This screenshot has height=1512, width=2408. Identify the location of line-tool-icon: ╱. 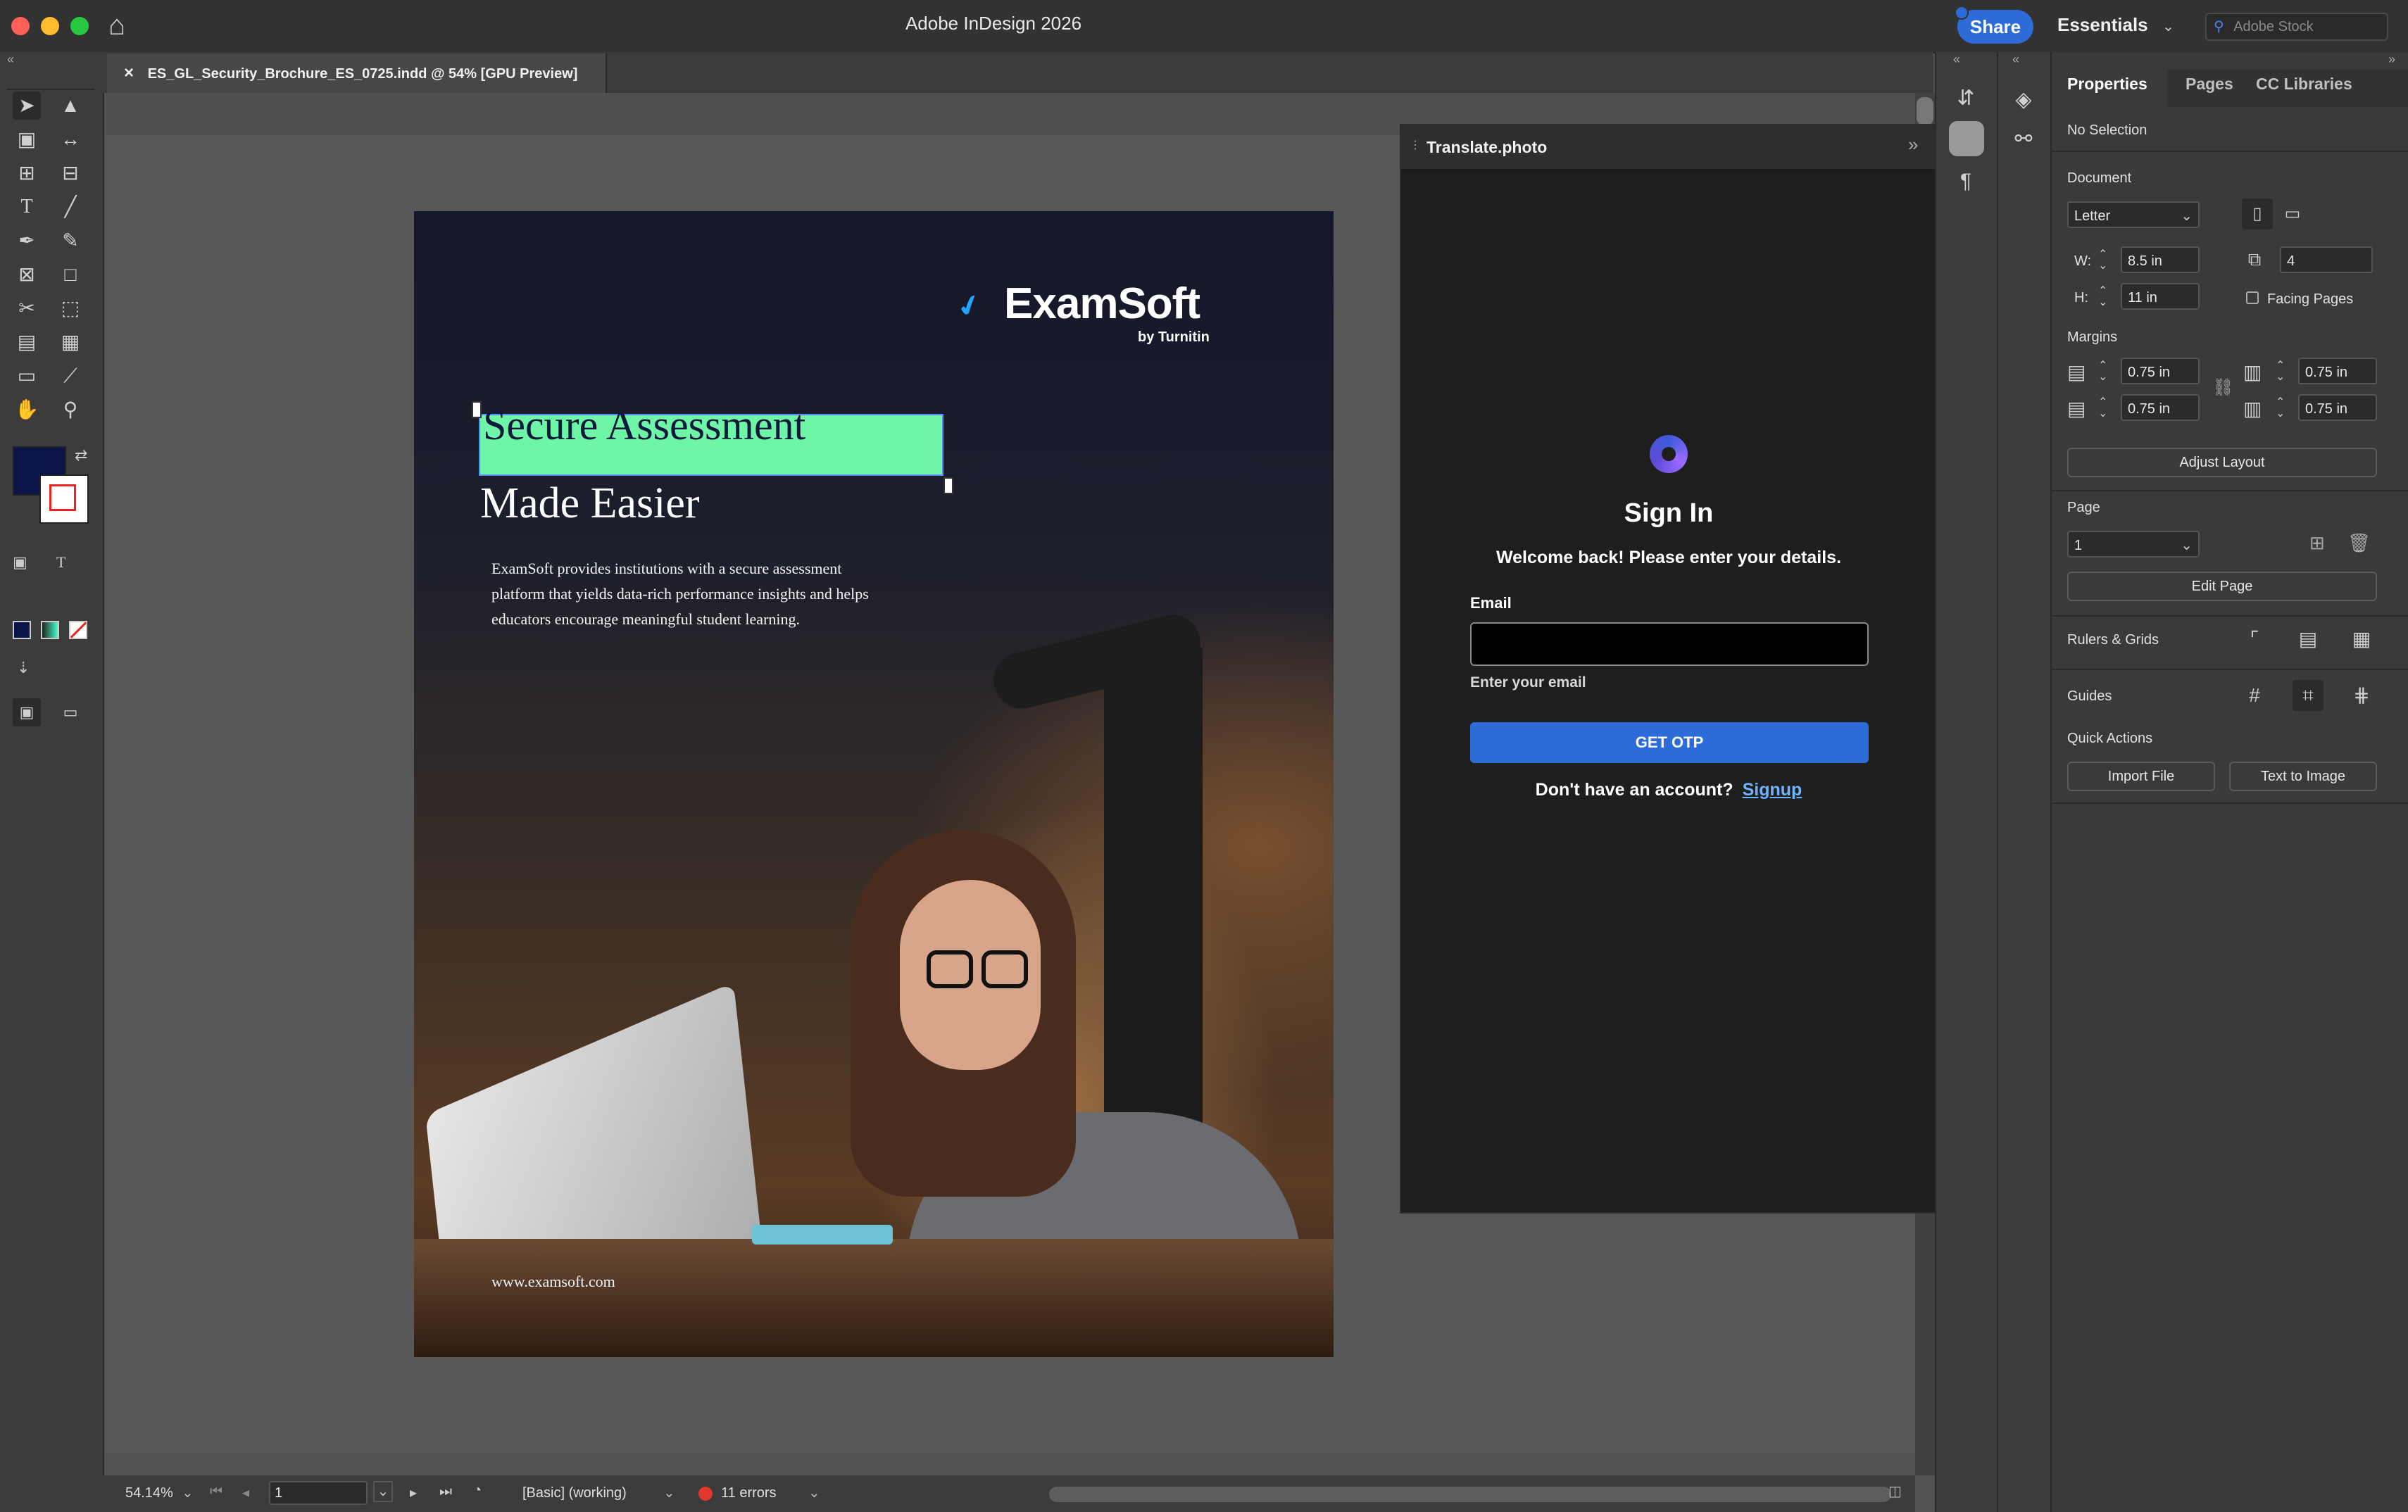
(70, 207).